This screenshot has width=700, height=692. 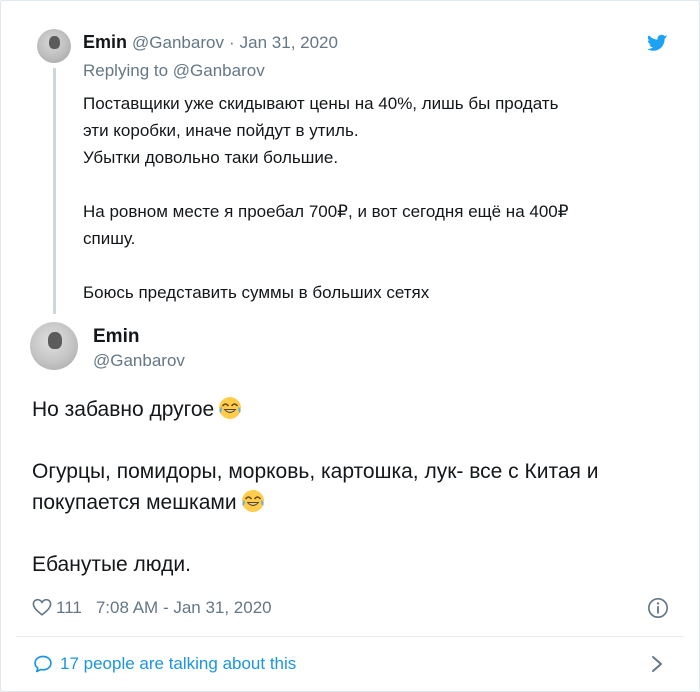 What do you see at coordinates (54, 46) in the screenshot?
I see `parent-avatar` at bounding box center [54, 46].